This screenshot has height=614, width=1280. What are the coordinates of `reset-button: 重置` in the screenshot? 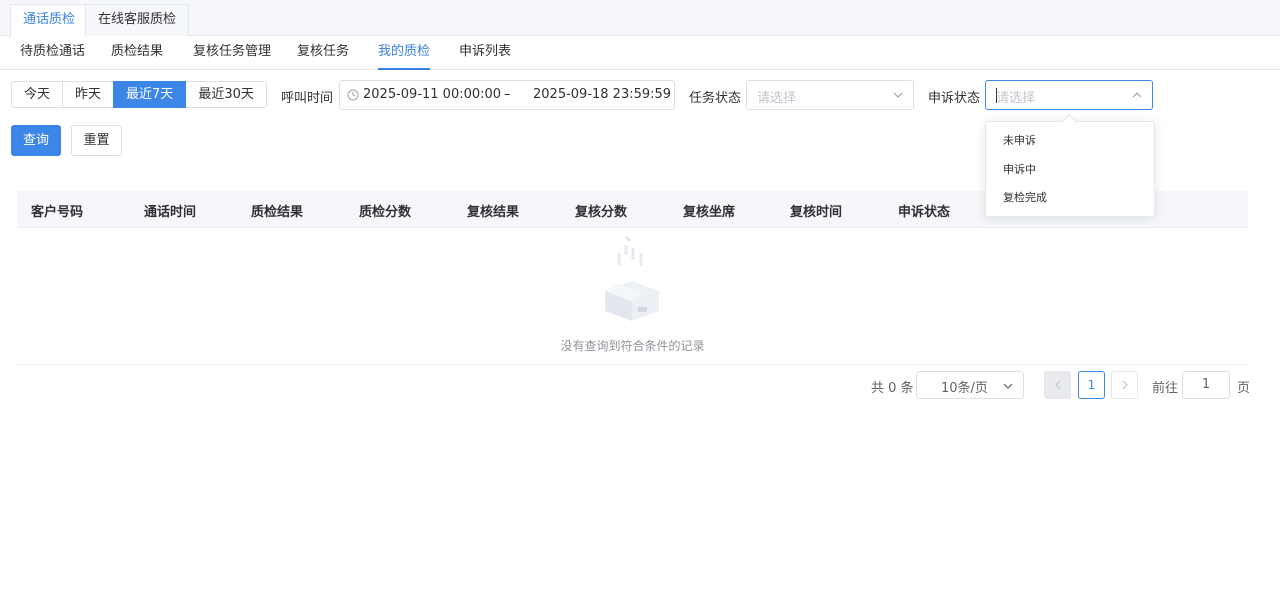 It's located at (96, 140).